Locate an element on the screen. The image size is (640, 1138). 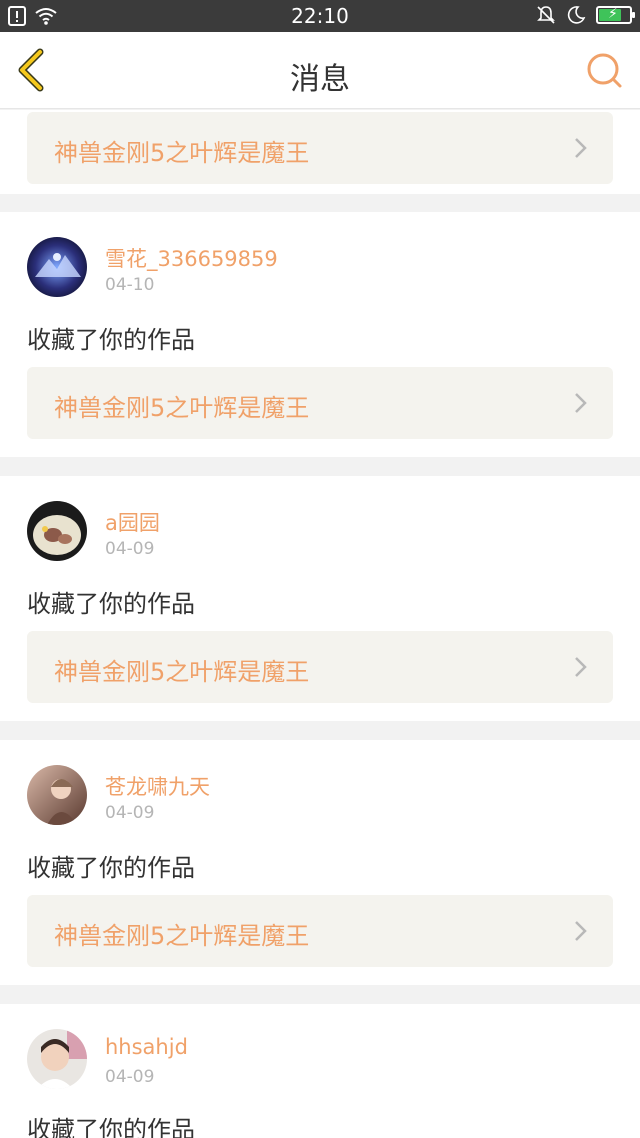
message-card: hhsahjd 04-09 收藏了你的作品 is located at coordinates (320, 1071).